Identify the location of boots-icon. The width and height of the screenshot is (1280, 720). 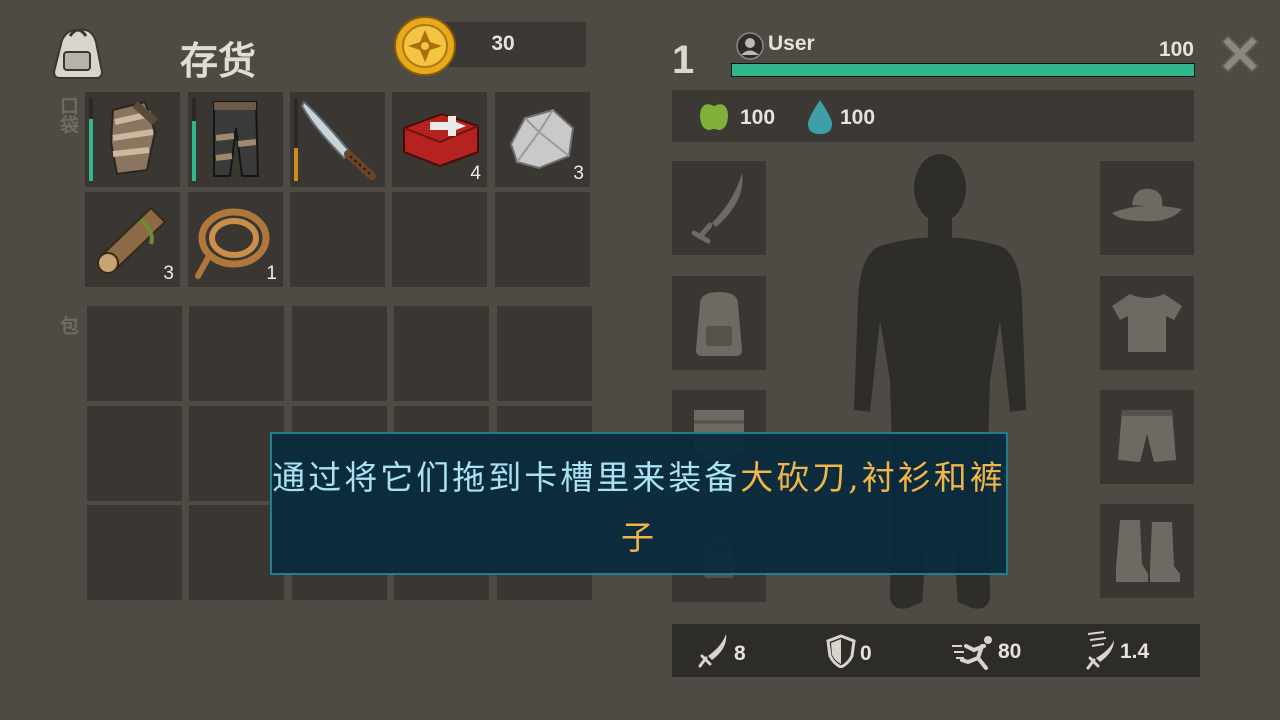
(1148, 551).